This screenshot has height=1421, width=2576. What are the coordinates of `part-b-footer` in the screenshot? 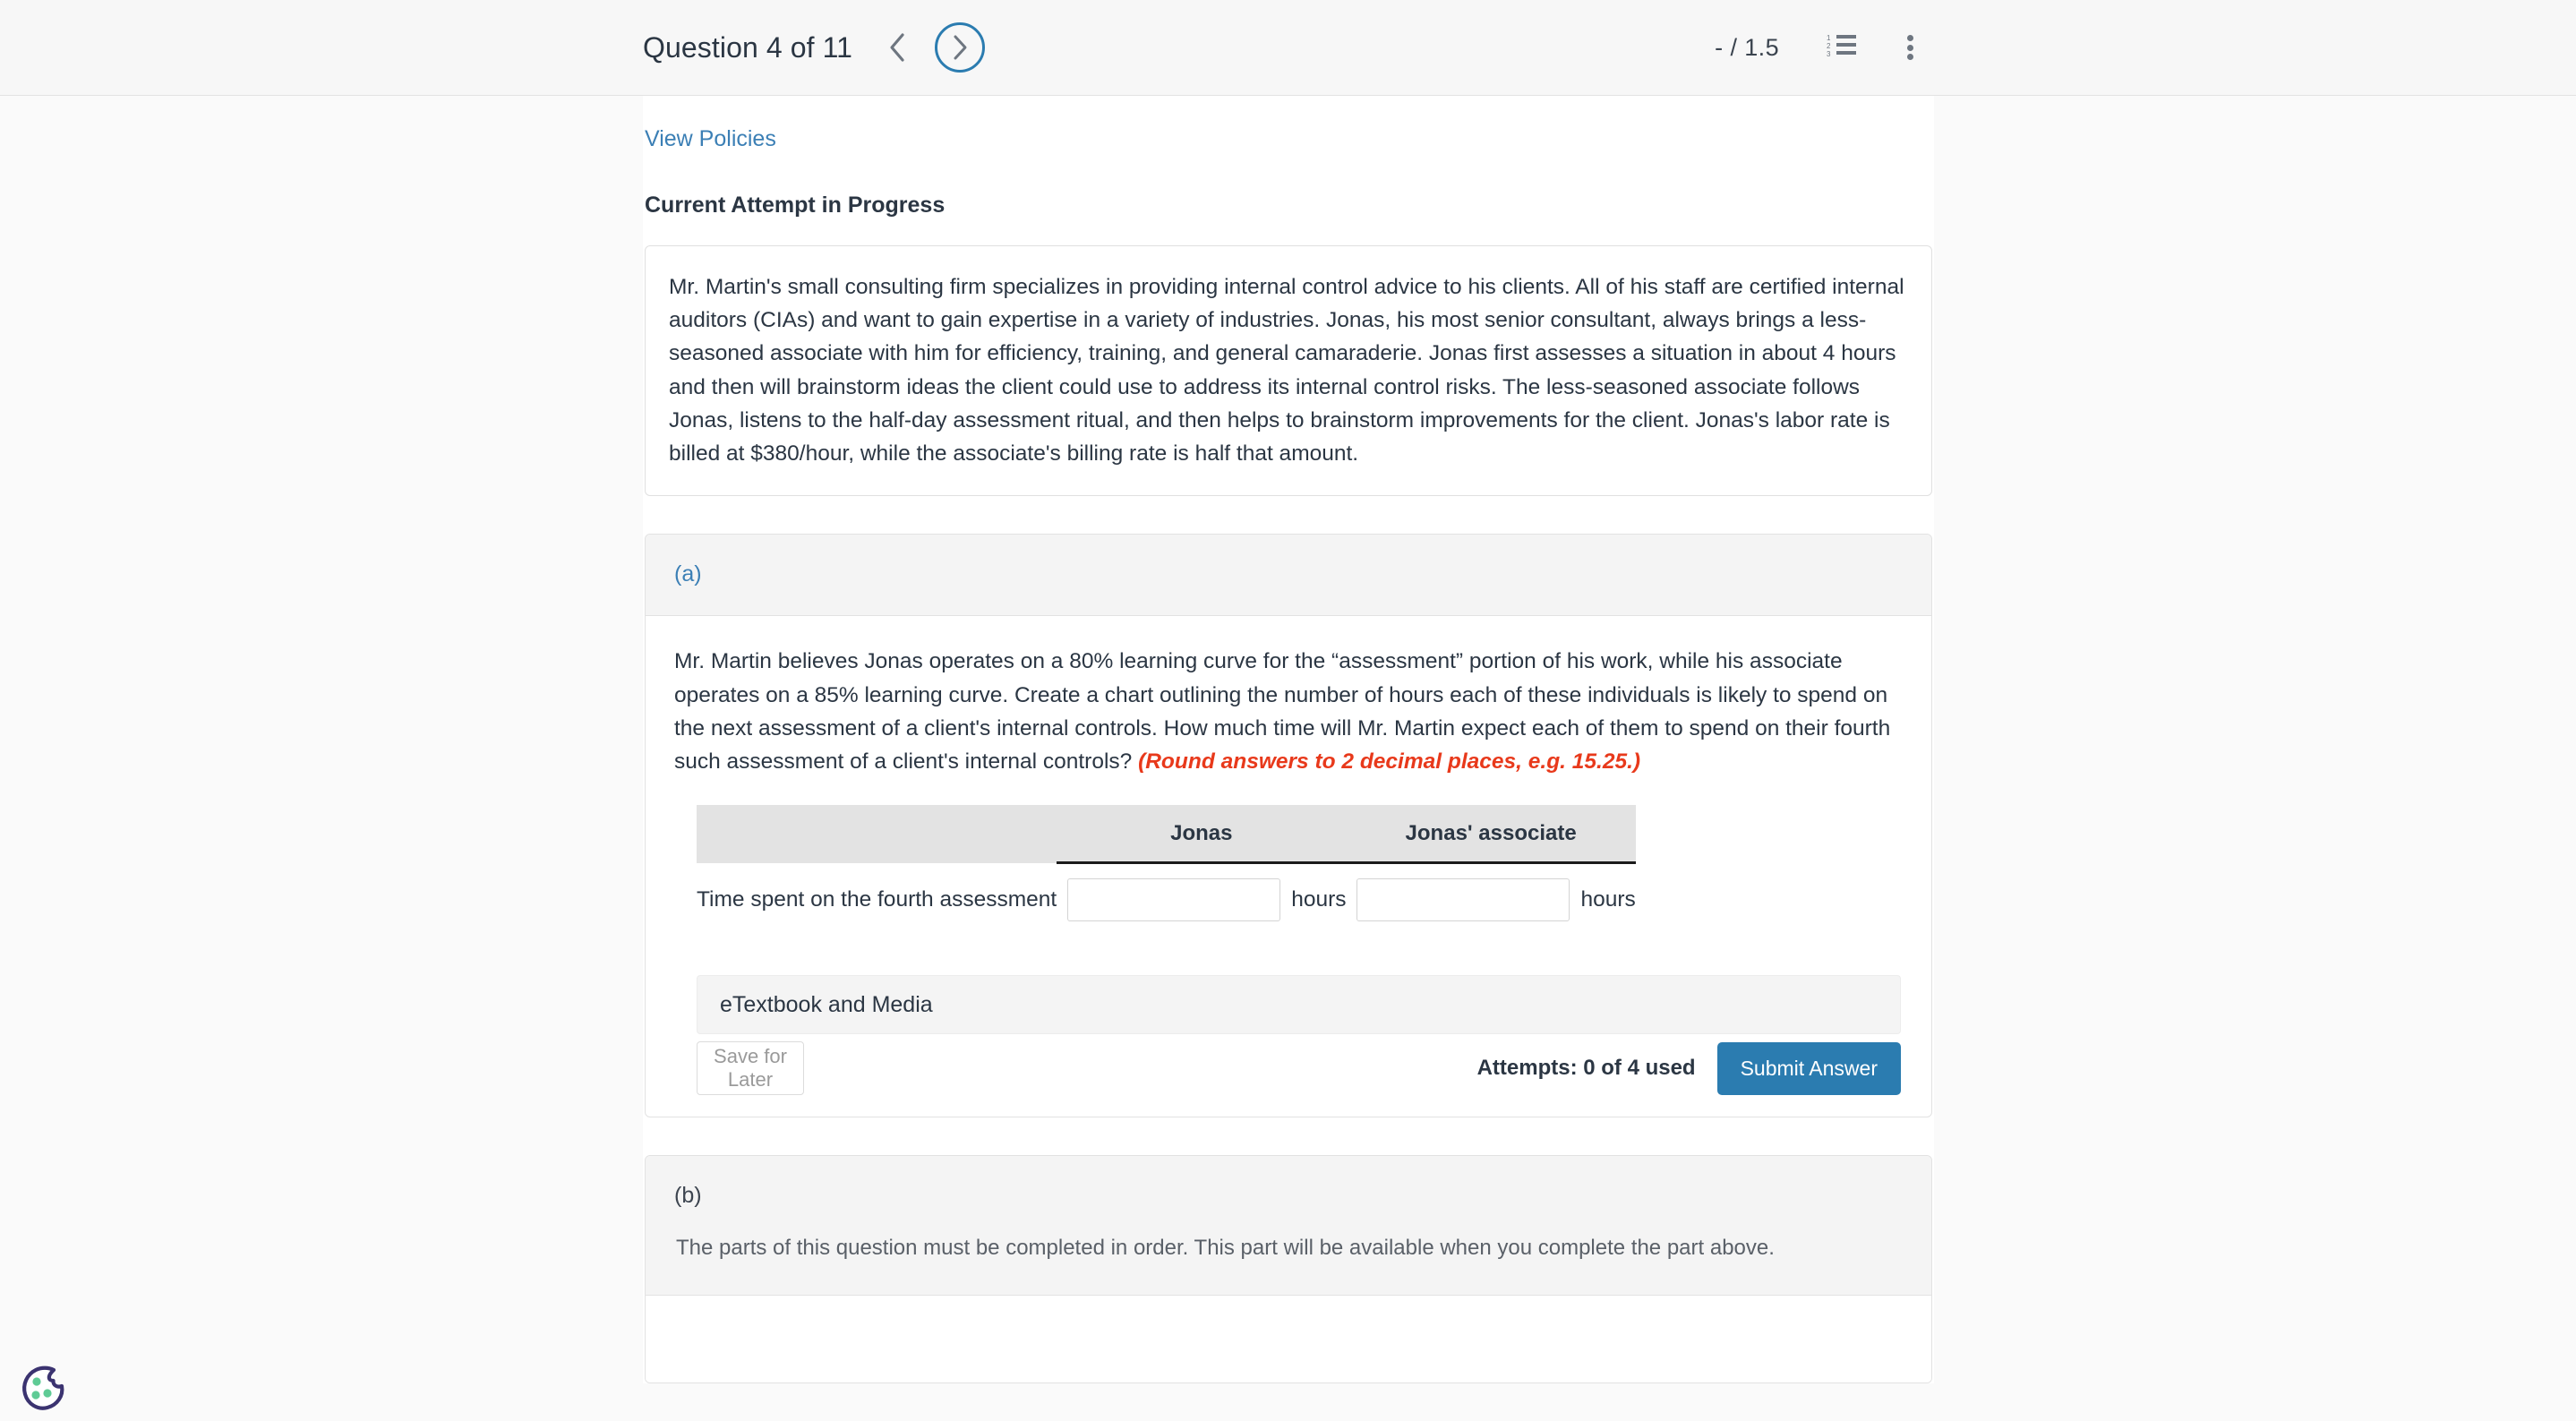 It's located at (1288, 1339).